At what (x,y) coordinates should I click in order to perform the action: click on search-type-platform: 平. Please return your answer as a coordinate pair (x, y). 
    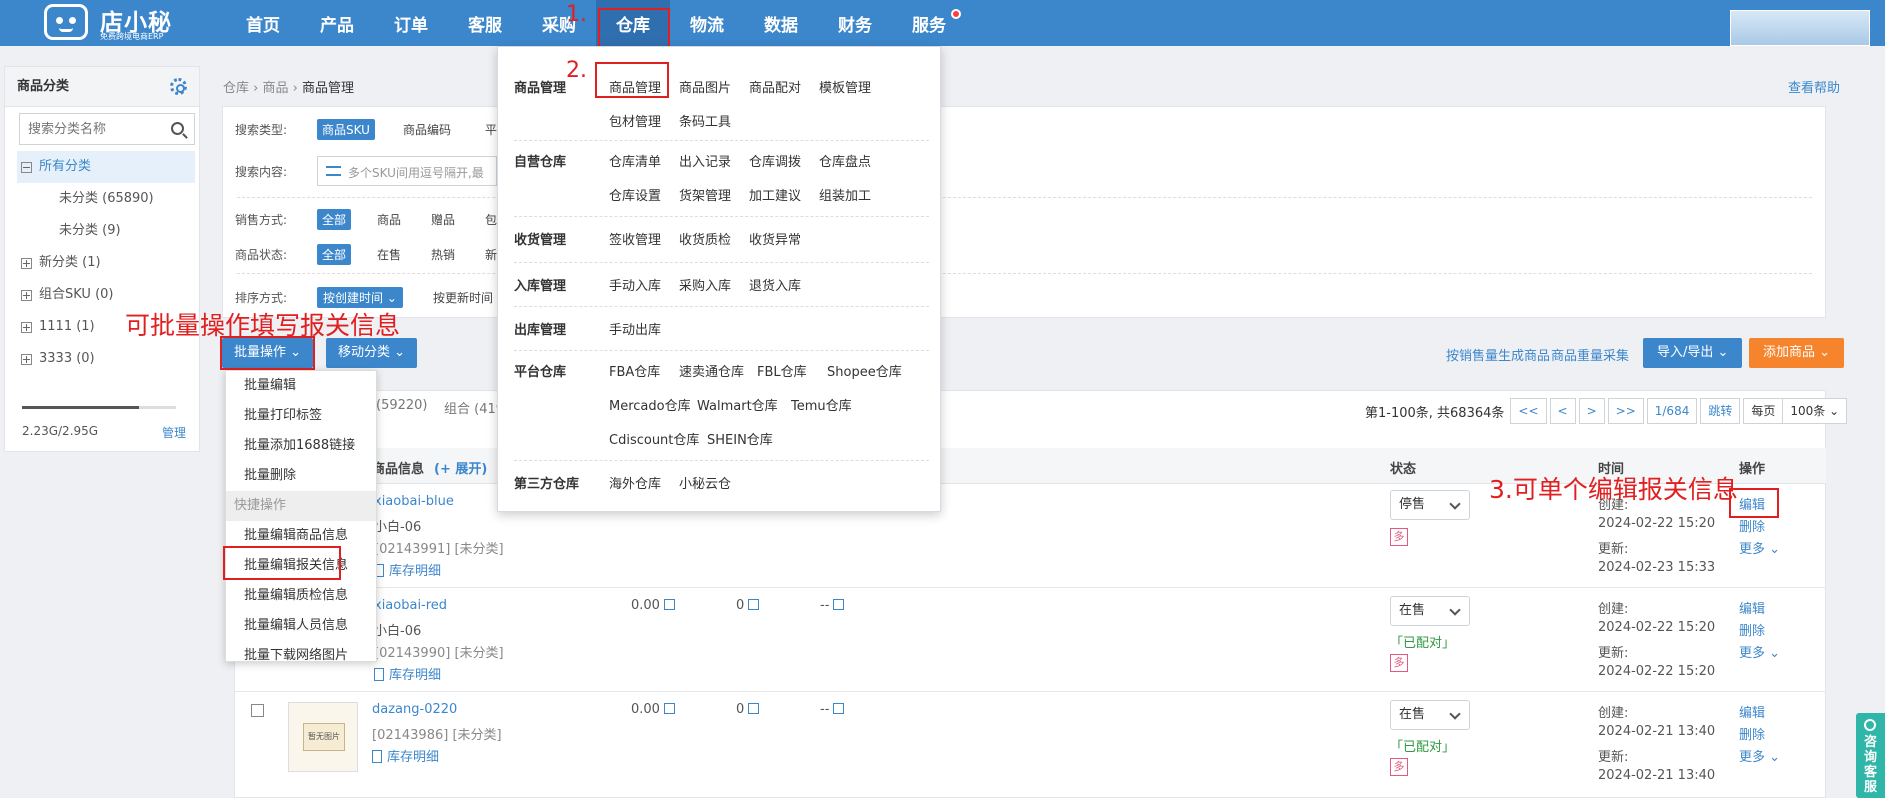
    Looking at the image, I should click on (491, 129).